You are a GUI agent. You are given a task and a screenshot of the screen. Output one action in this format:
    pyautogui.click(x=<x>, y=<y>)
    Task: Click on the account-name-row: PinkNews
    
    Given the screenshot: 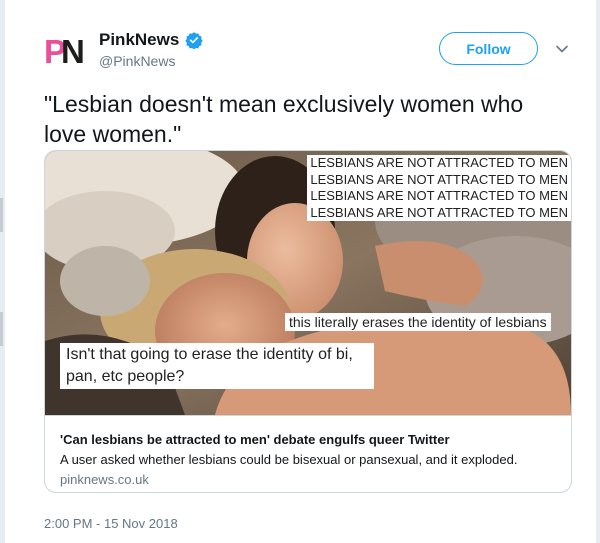 What is the action you would take?
    pyautogui.click(x=151, y=40)
    